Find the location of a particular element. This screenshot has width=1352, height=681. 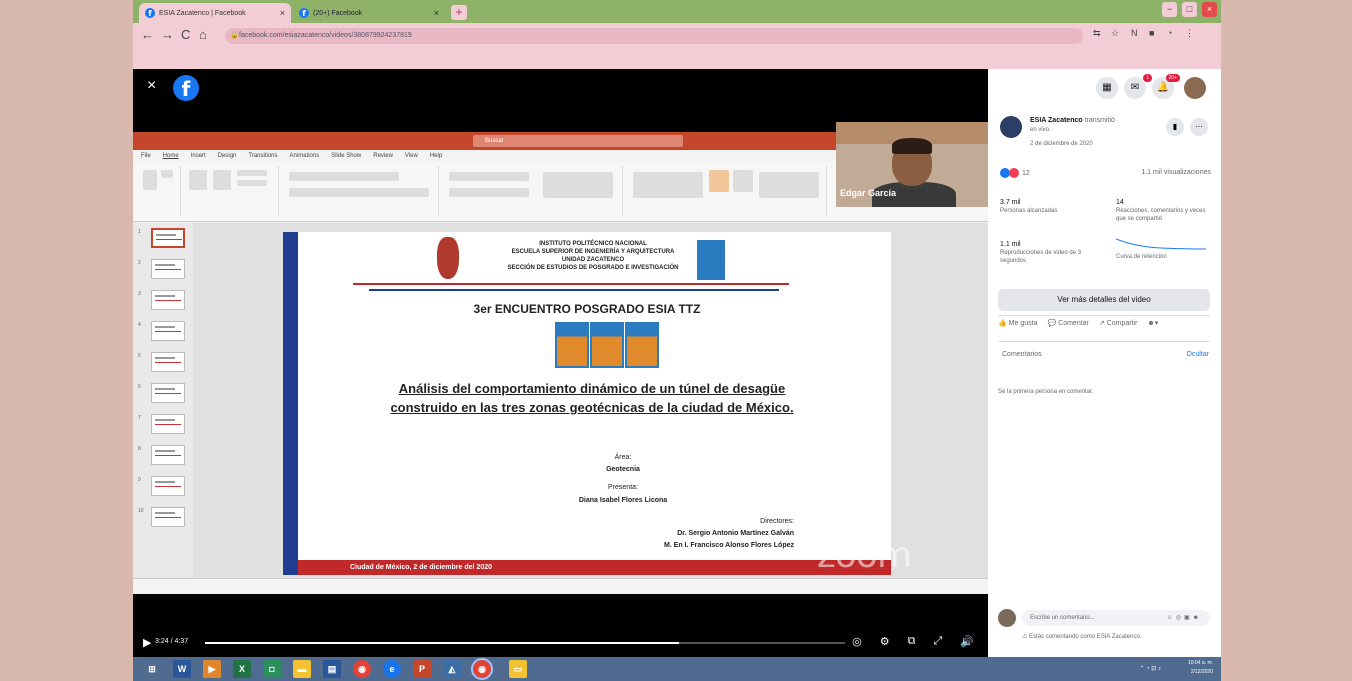

page-selector-icon: ☻▾ is located at coordinates (1152, 323).